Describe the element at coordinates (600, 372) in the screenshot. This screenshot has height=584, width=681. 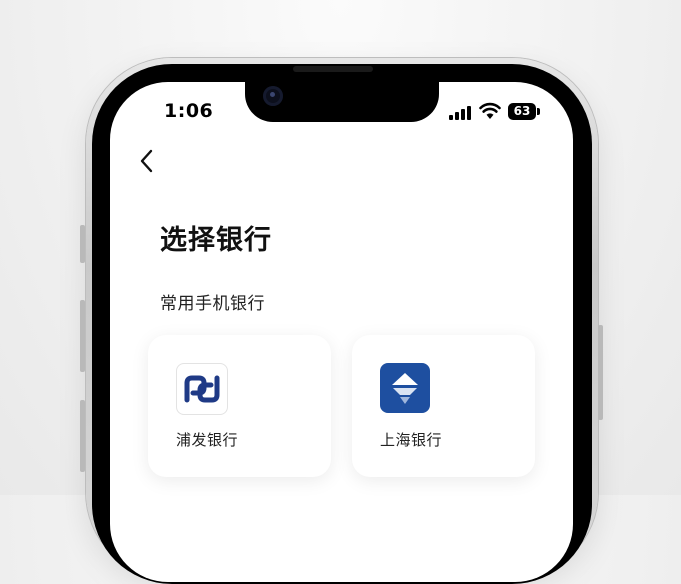
I see `power-button` at that location.